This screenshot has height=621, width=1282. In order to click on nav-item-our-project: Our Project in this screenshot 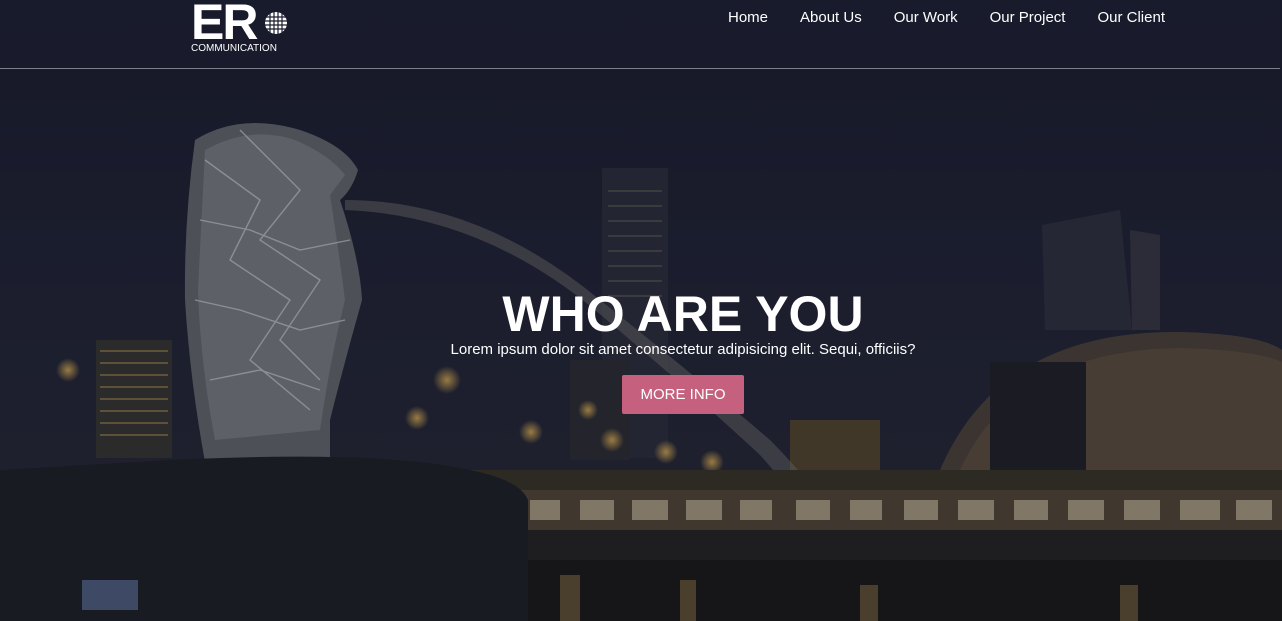, I will do `click(1012, 18)`.